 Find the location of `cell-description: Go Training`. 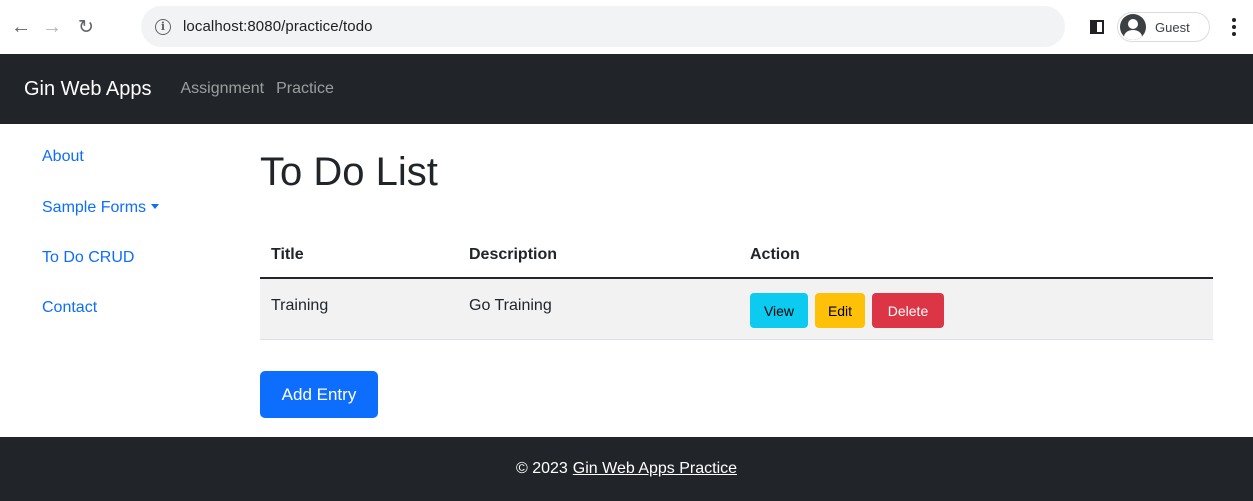

cell-description: Go Training is located at coordinates (510, 305).